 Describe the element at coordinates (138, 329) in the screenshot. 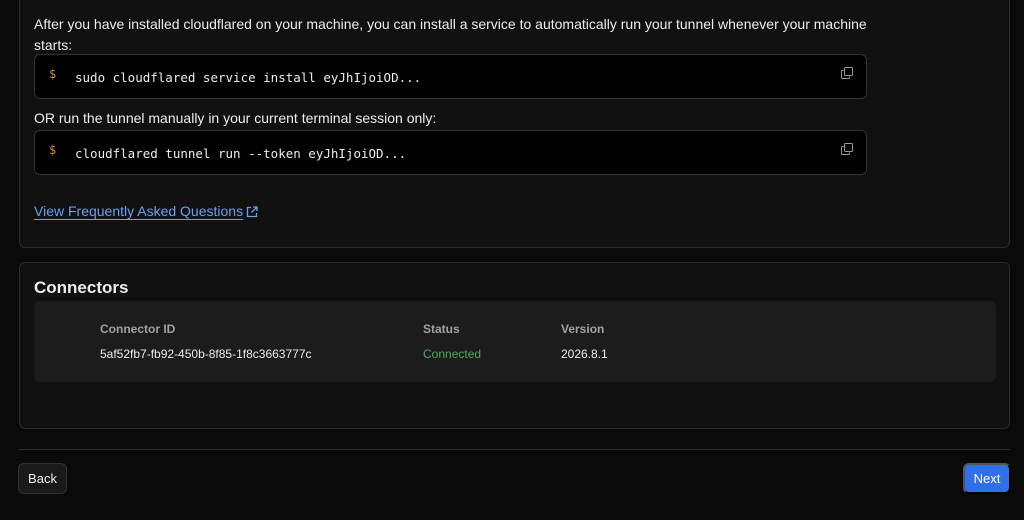

I see `column-header-connector-id: Connector ID` at that location.